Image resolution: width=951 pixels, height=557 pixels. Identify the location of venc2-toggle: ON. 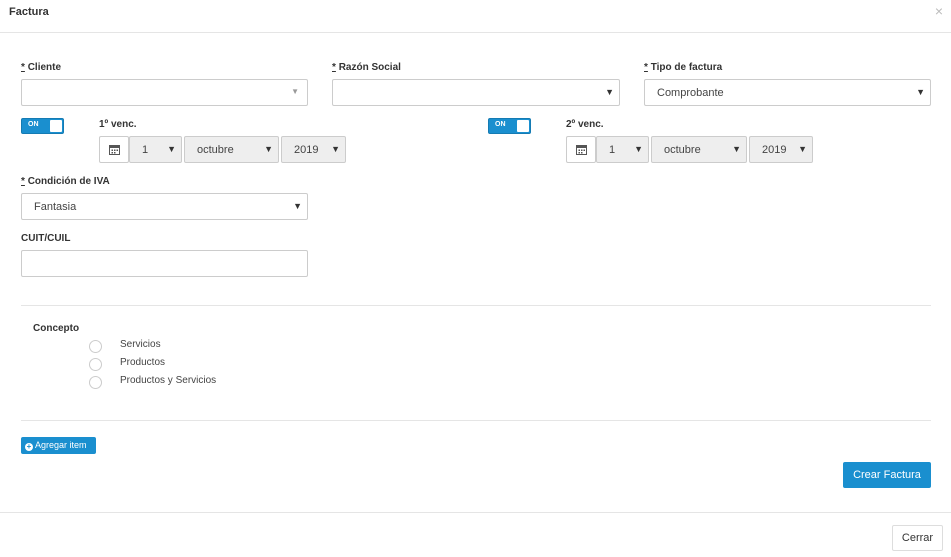
(509, 126).